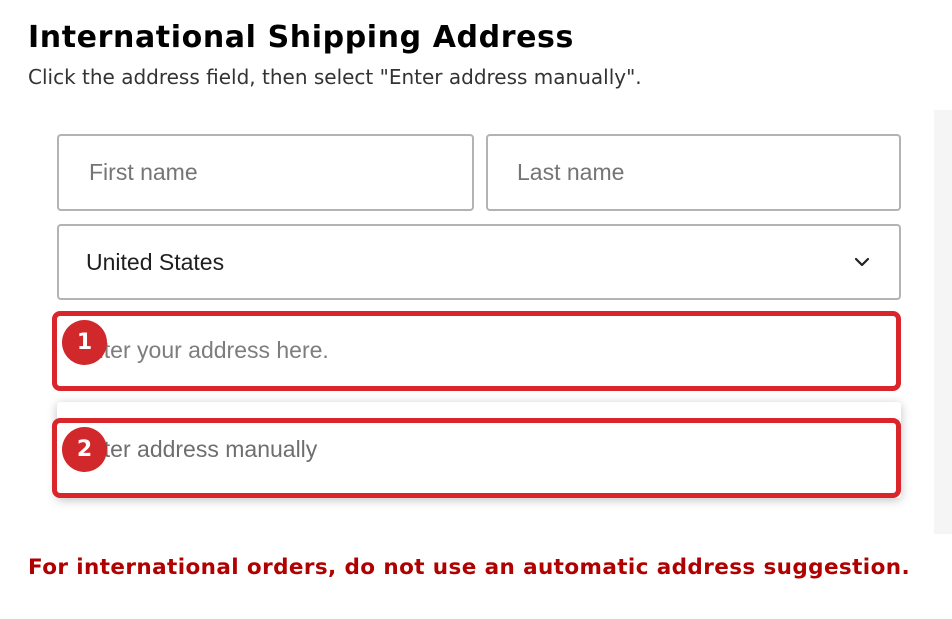 This screenshot has width=952, height=619. I want to click on country-select: United States, so click(479, 262).